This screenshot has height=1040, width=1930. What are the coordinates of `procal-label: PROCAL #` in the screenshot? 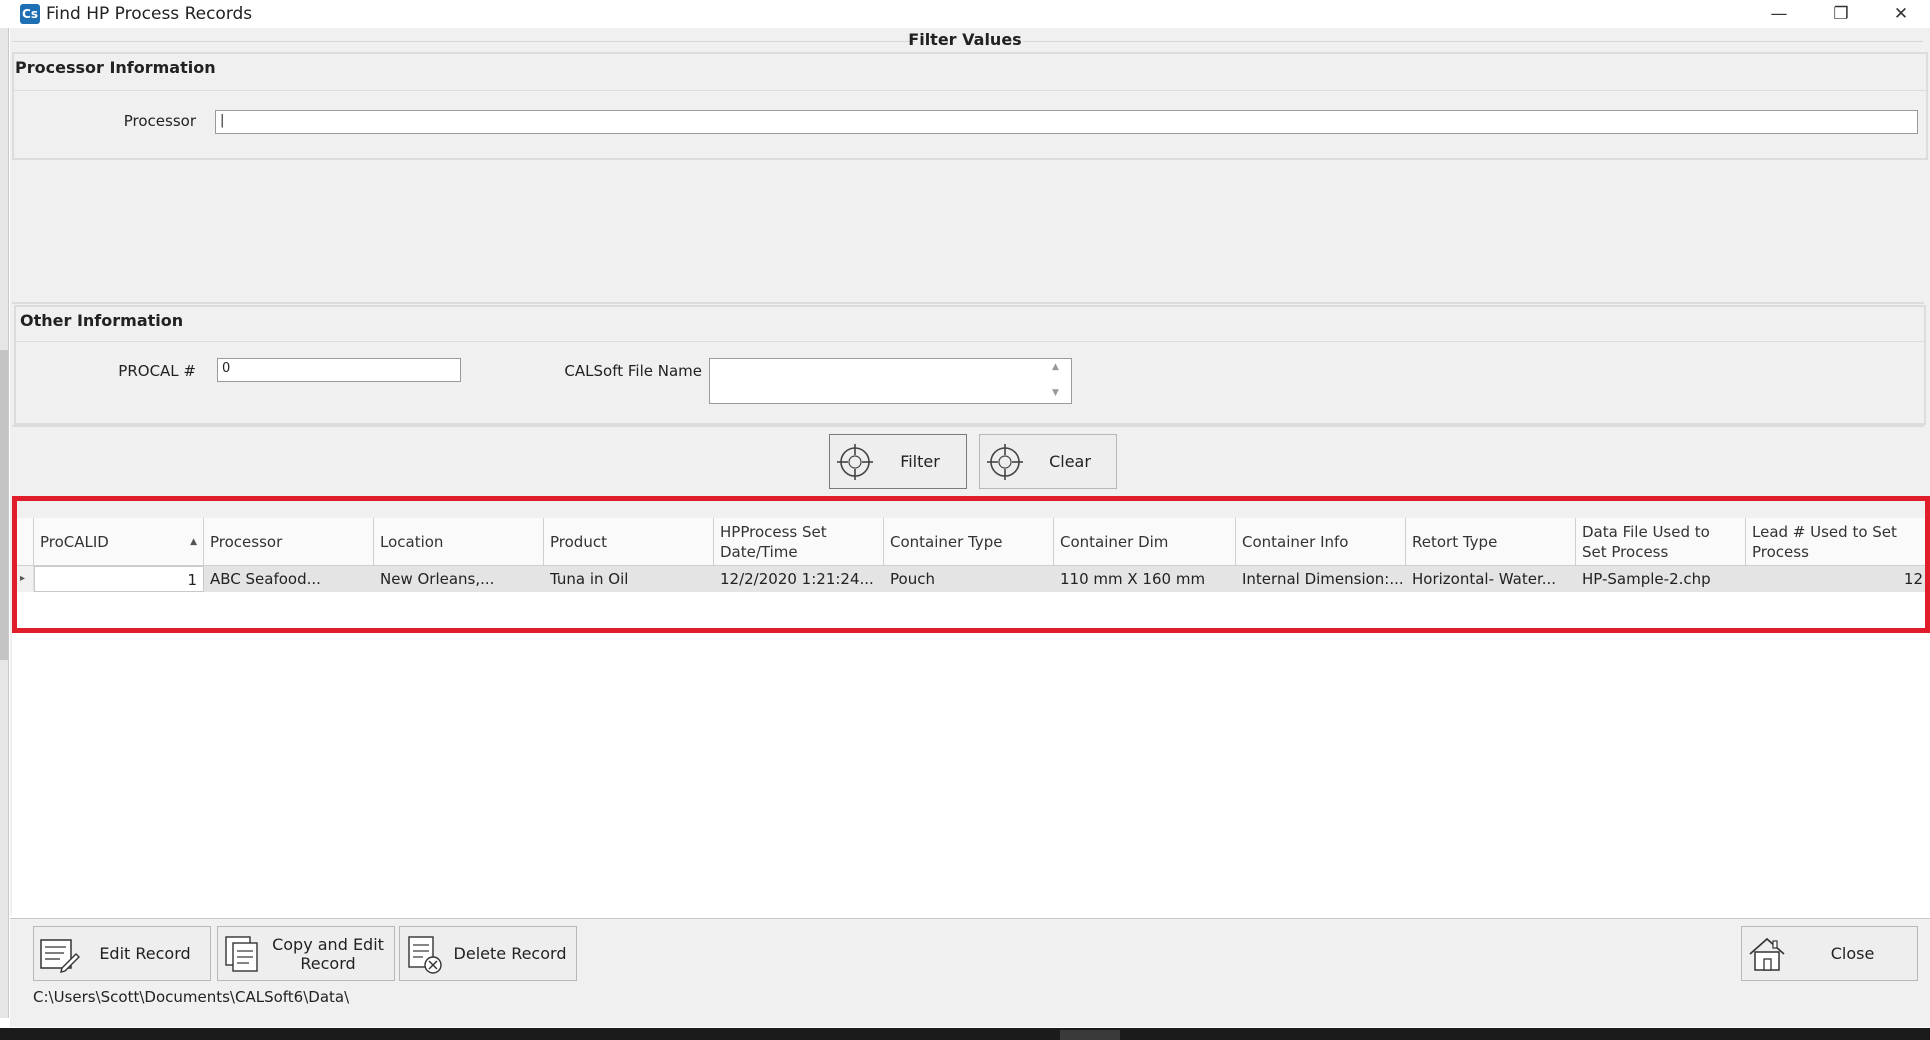 It's located at (157, 371).